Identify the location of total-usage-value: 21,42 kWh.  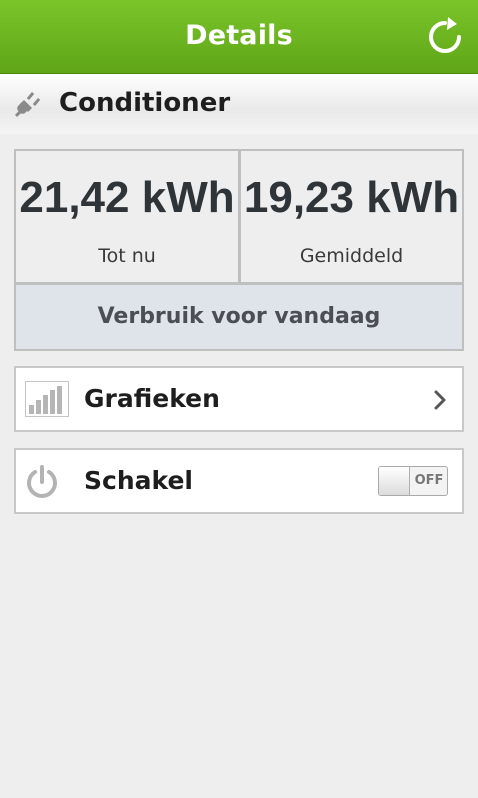
(127, 197).